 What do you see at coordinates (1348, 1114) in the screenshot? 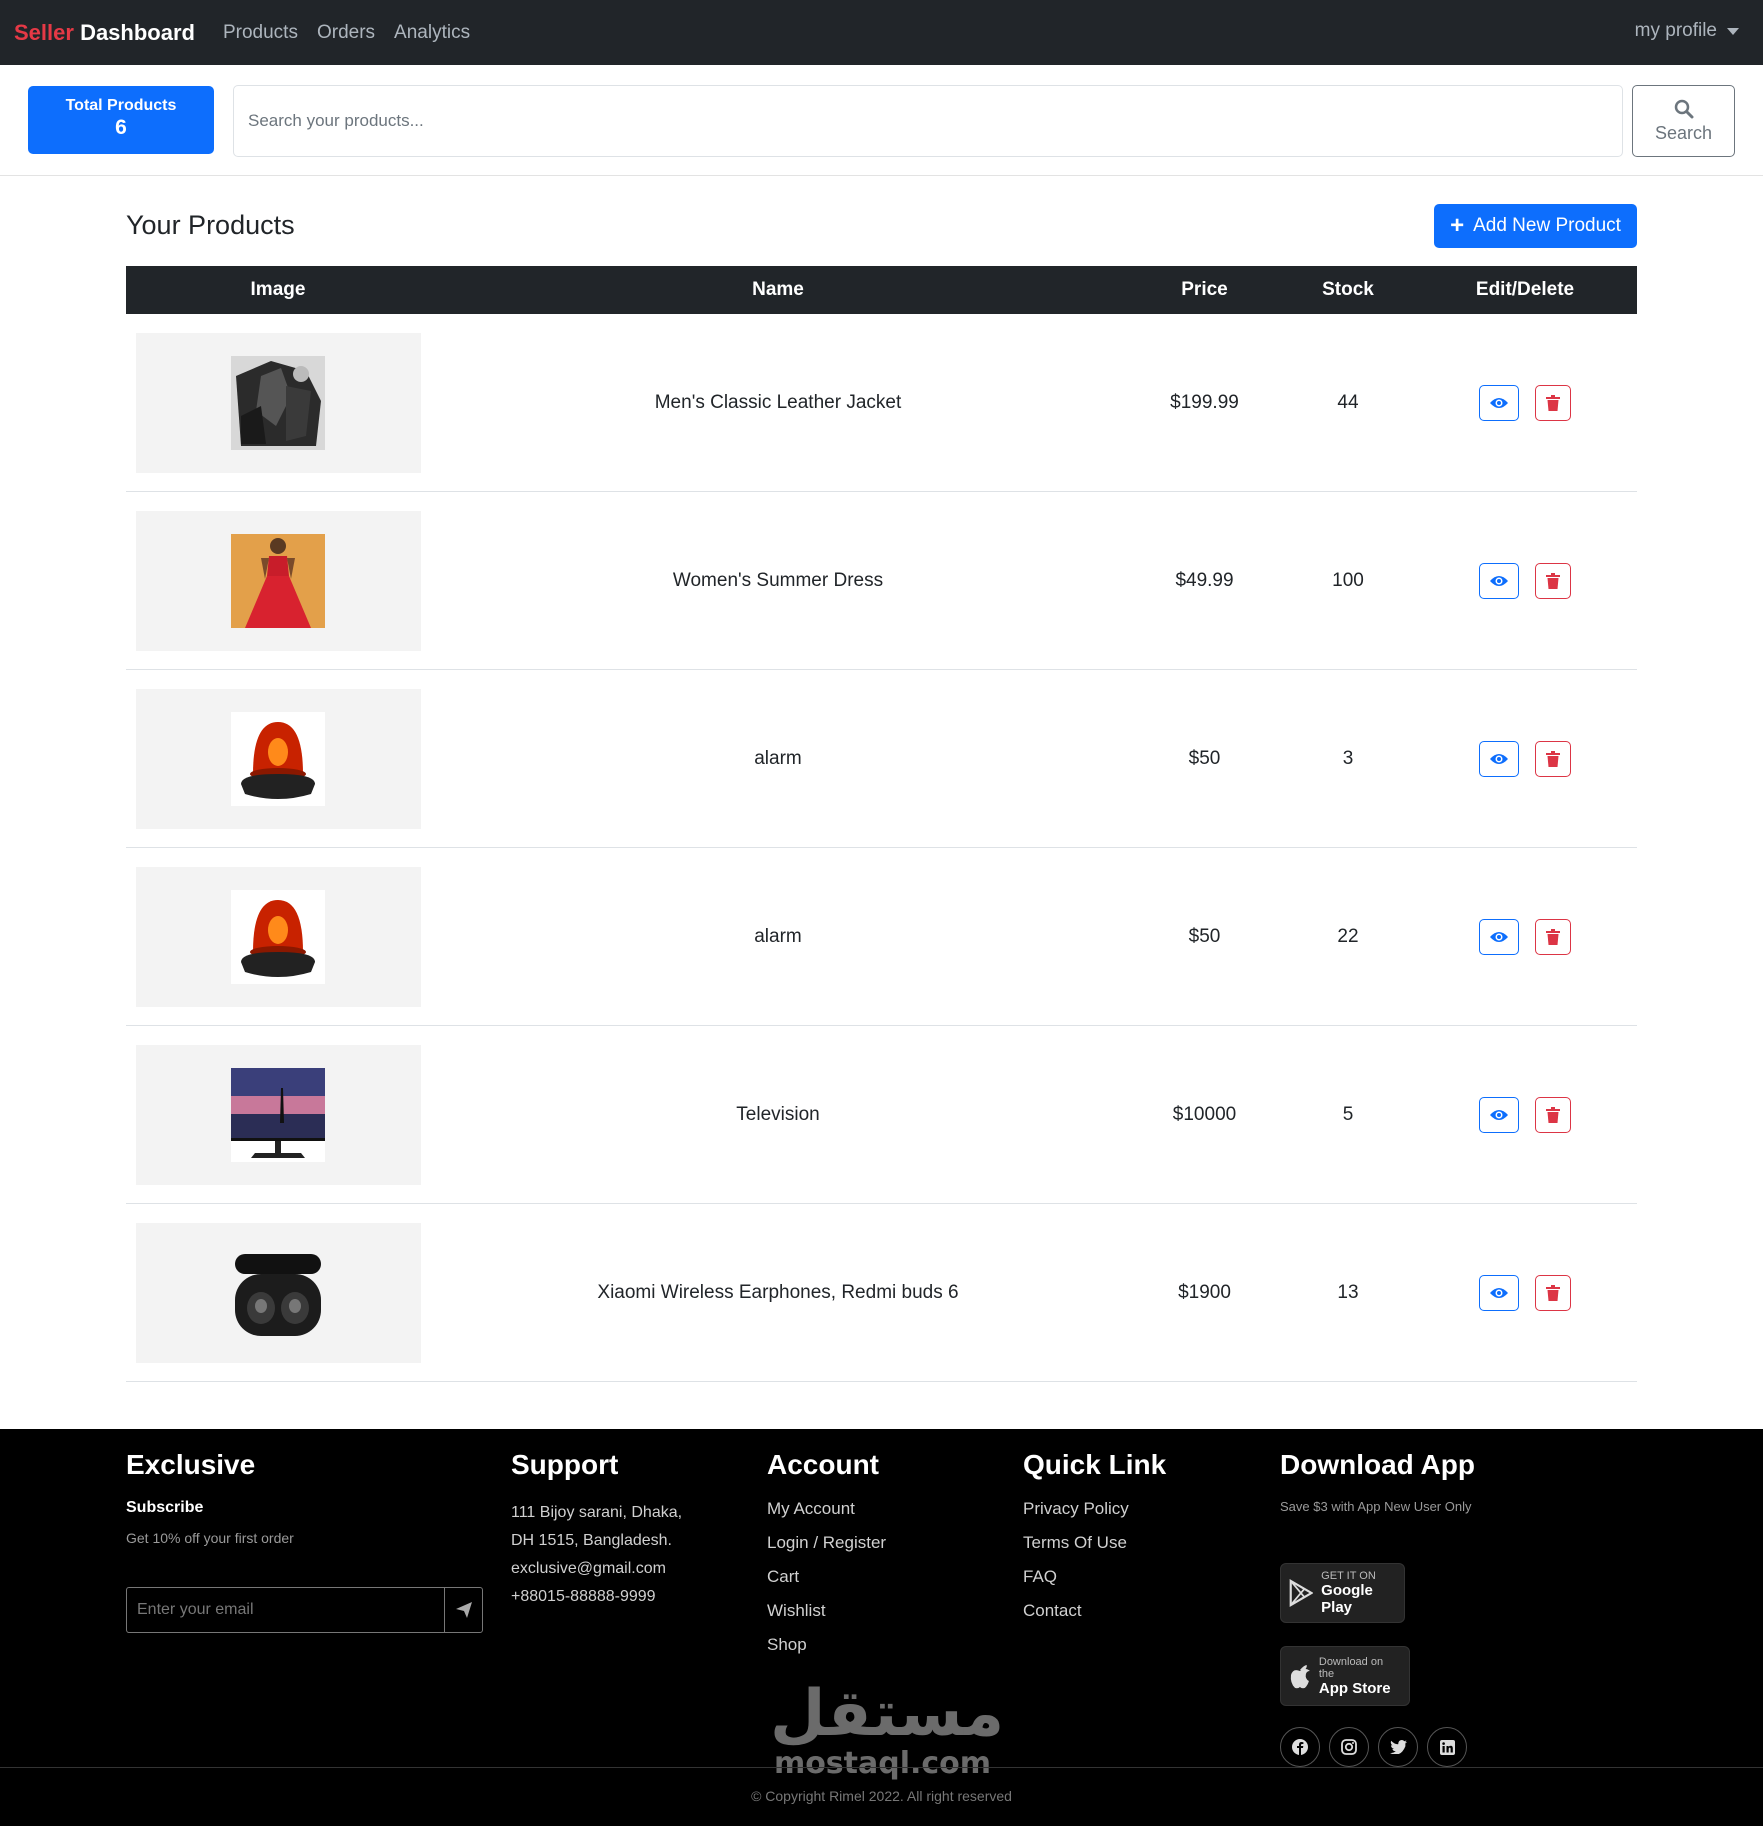
I see `product-stock: 5` at bounding box center [1348, 1114].